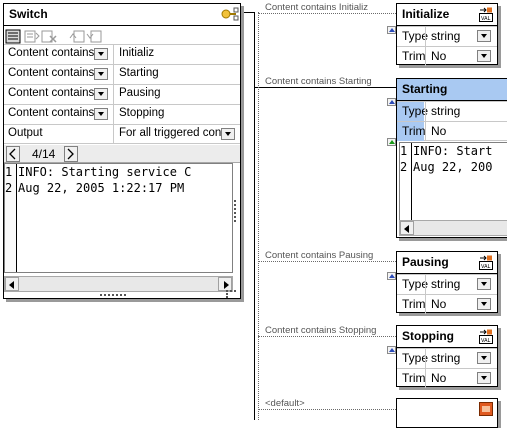  Describe the element at coordinates (391, 142) in the screenshot. I see `starting-console-port` at that location.